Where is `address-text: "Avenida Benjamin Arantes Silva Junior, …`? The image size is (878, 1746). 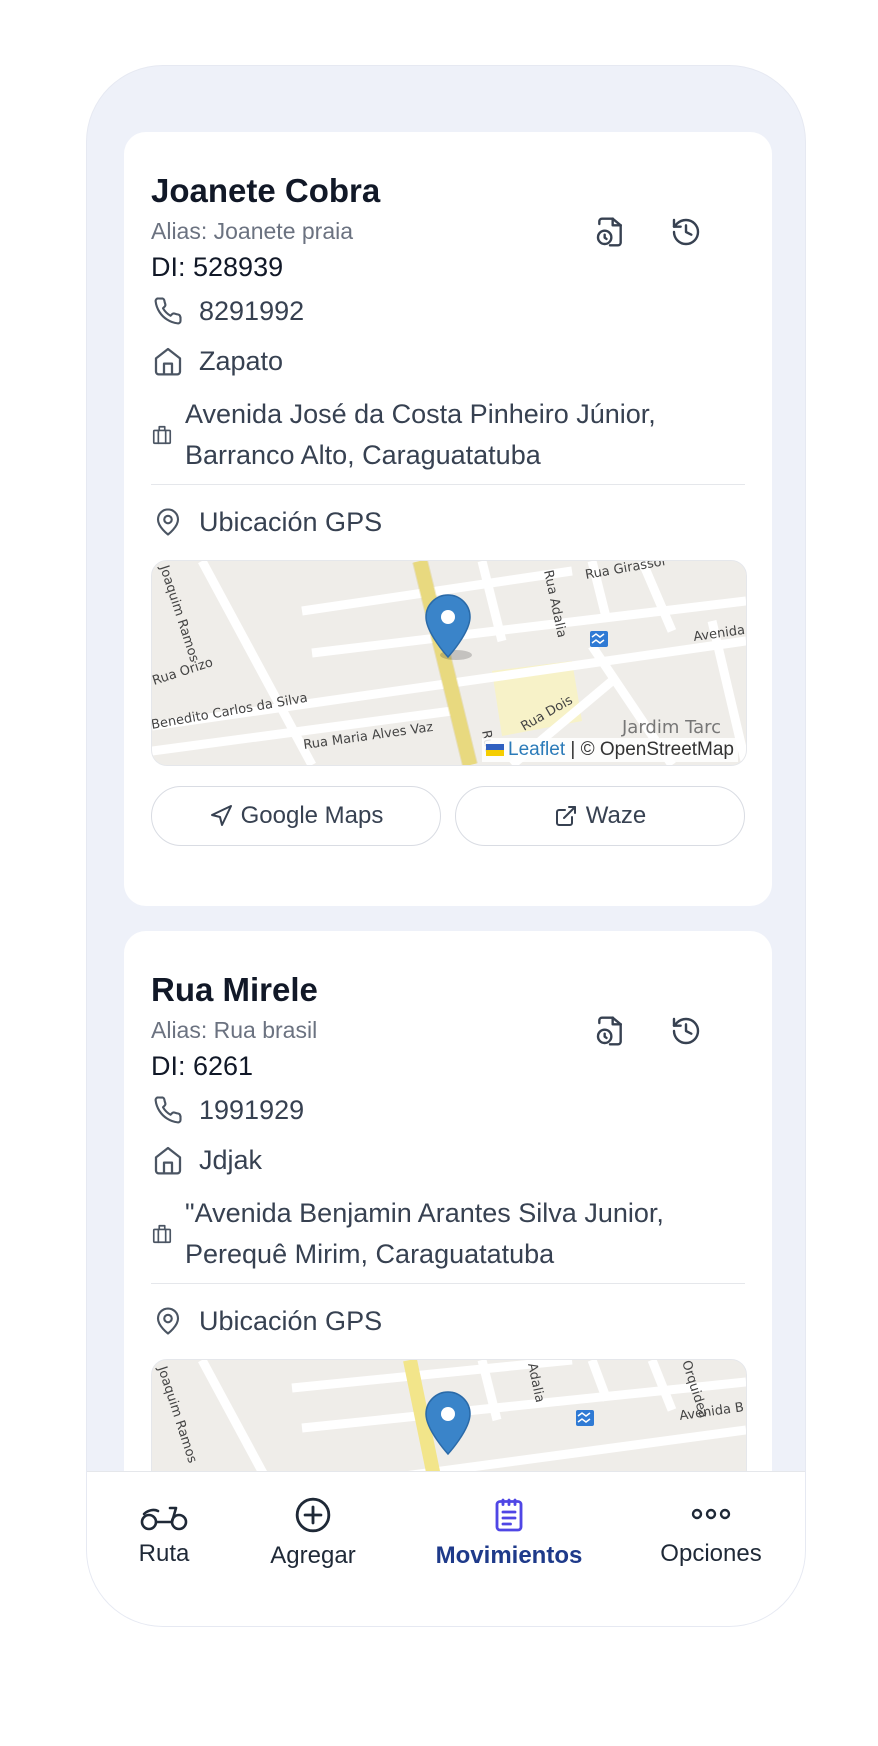 address-text: "Avenida Benjamin Arantes Silva Junior, … is located at coordinates (424, 1233).